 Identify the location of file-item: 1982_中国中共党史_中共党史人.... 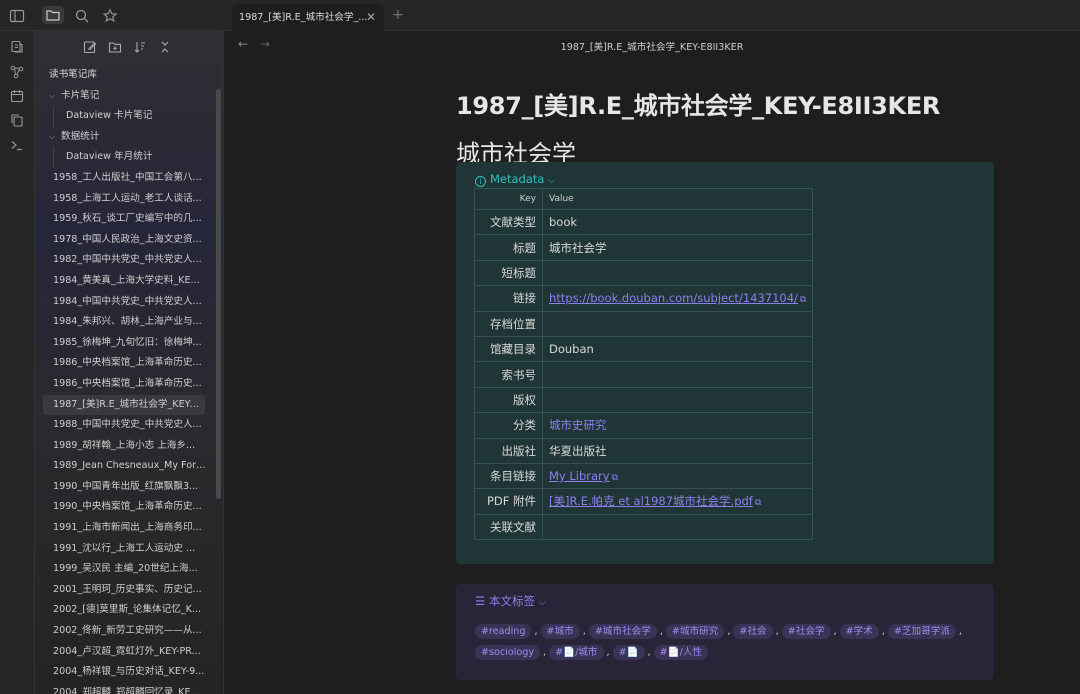
(125, 260).